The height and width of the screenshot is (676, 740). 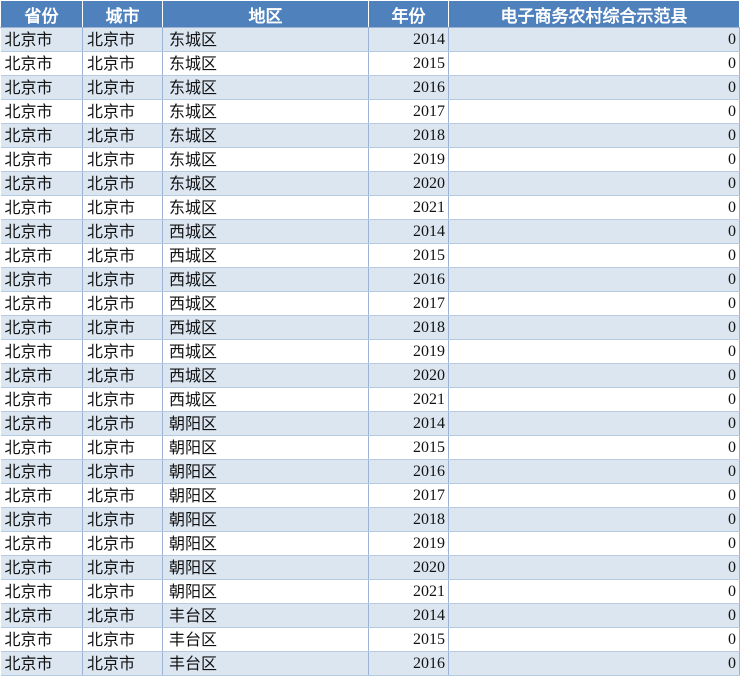 I want to click on header-year: 年份, so click(x=408, y=14).